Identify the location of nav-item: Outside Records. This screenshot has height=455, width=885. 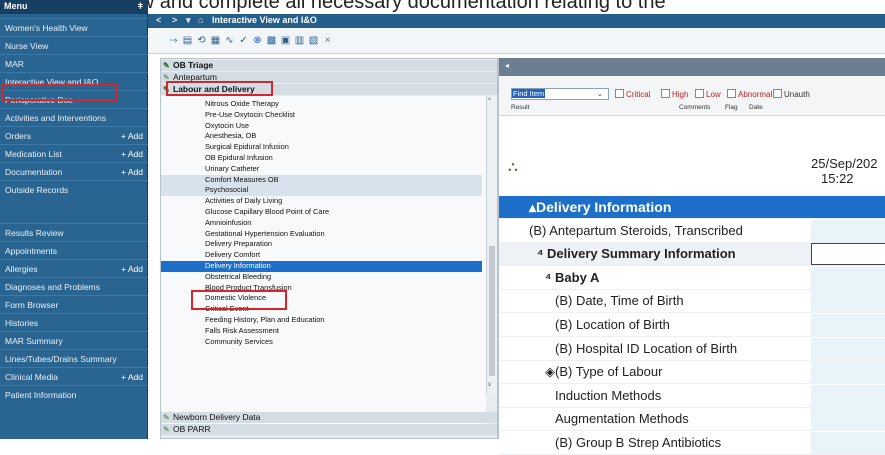
(74, 189).